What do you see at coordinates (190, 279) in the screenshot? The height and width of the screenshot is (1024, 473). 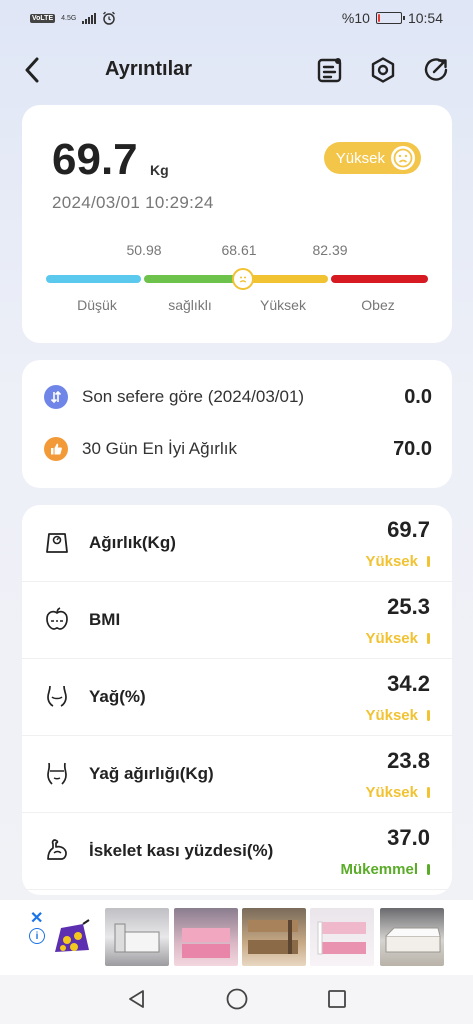 I see `range-bar-healthy` at bounding box center [190, 279].